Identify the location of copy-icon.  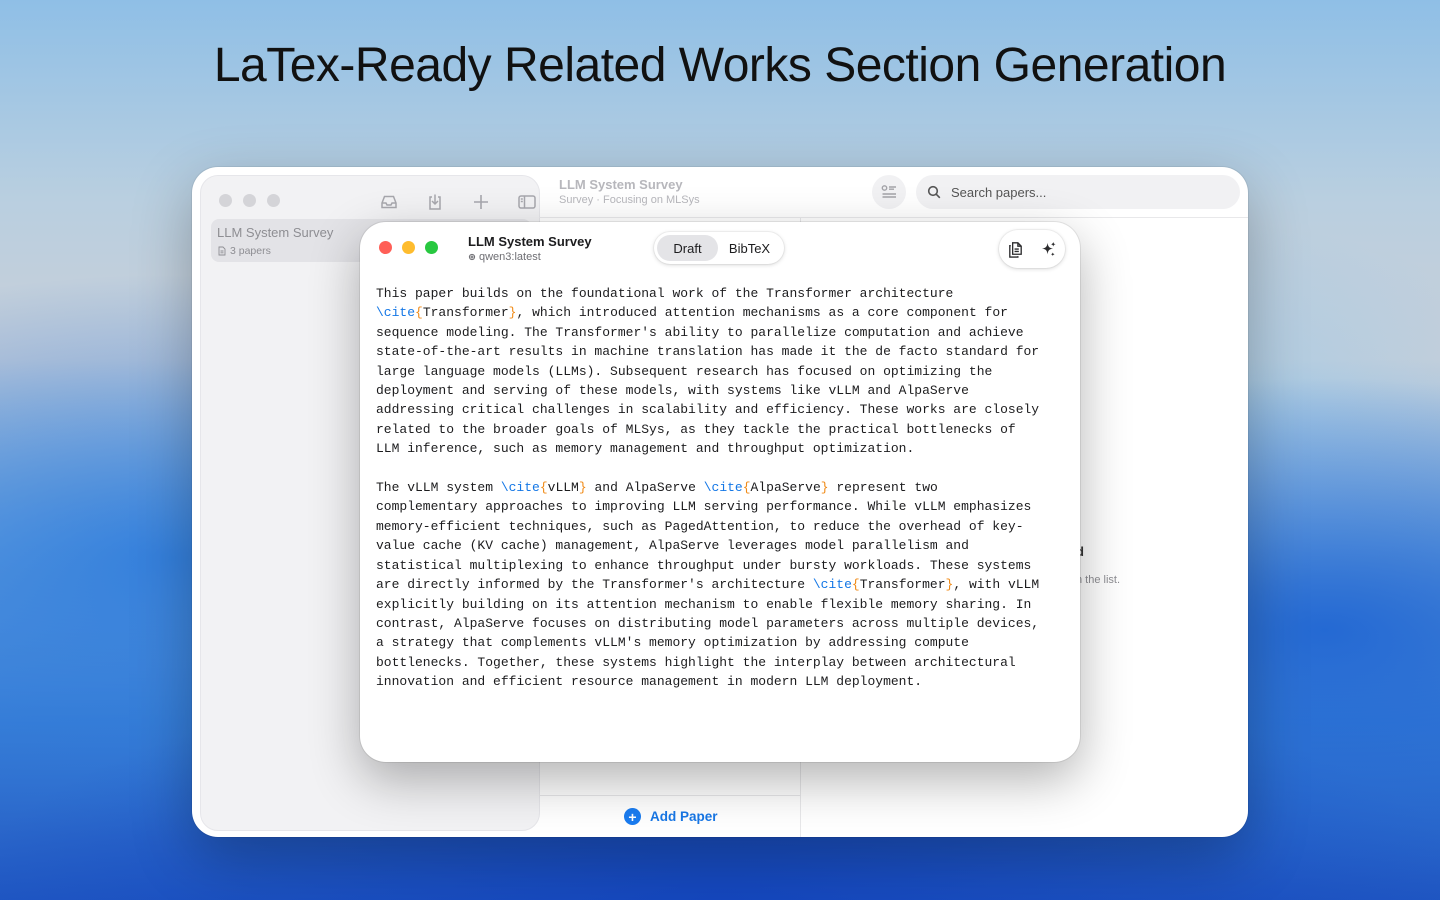
(1016, 249).